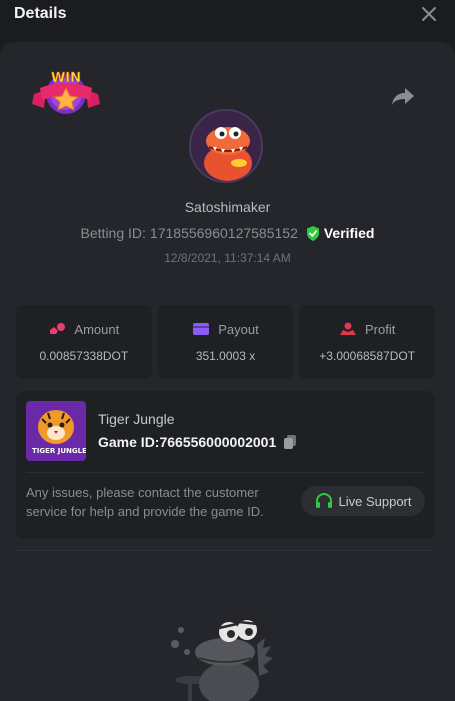 The width and height of the screenshot is (455, 701). I want to click on stat-amount: Amount 0.00857338DOT, so click(84, 342).